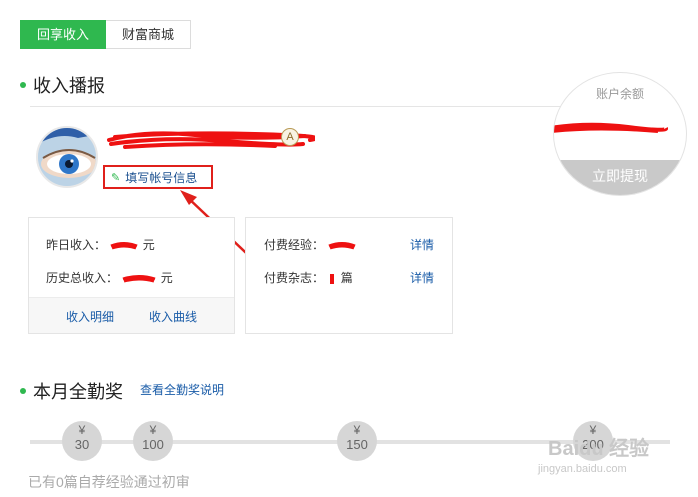  What do you see at coordinates (161, 177) in the screenshot?
I see `edit-account-info-label: 填写帐号信息` at bounding box center [161, 177].